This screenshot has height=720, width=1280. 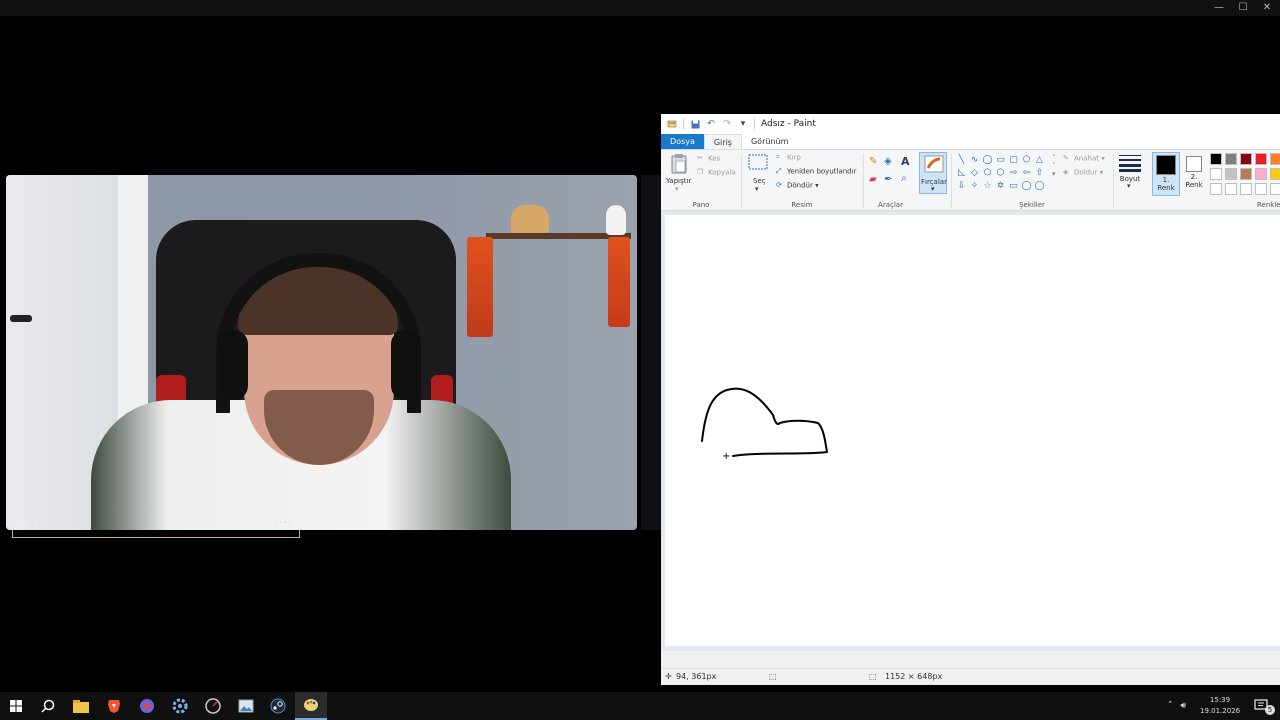 I want to click on clipboard-icon, so click(x=679, y=164).